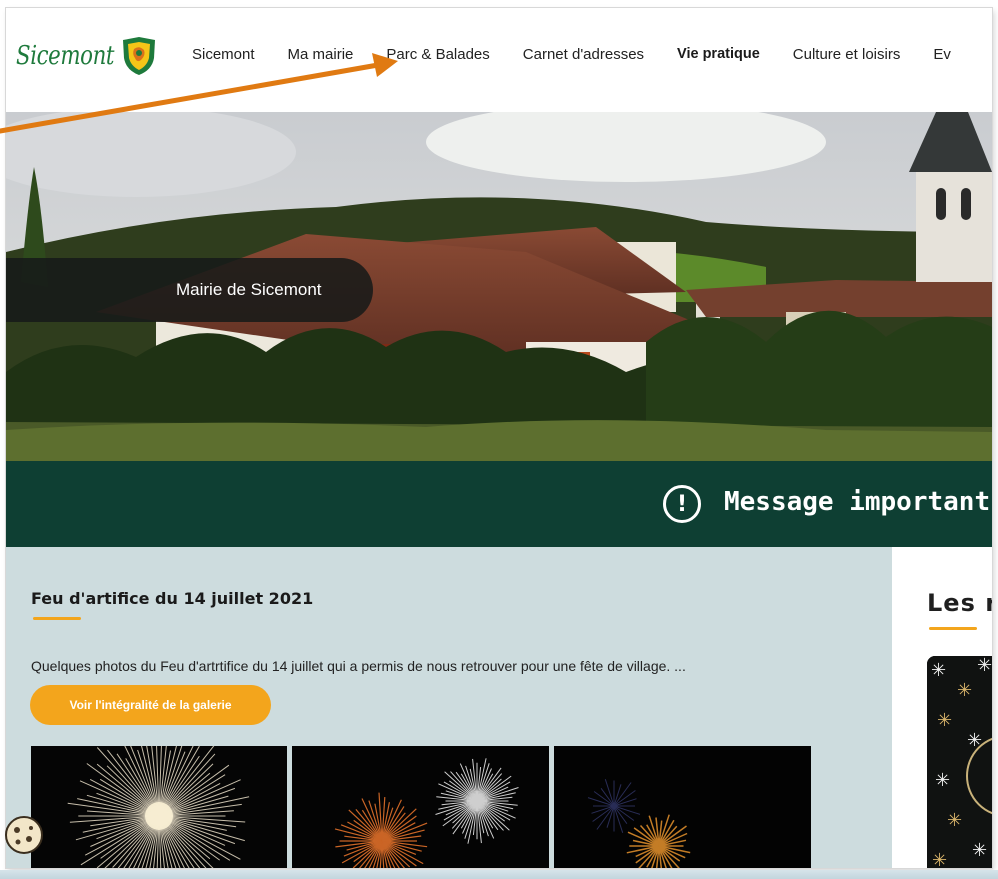  I want to click on important-message-text: Message important, so click(857, 502).